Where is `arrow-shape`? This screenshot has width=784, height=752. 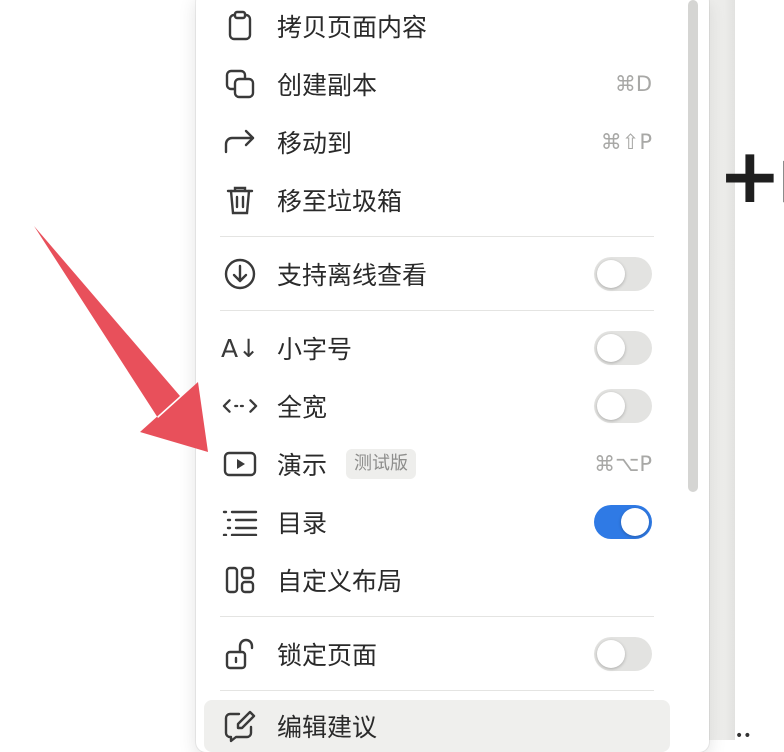
arrow-shape is located at coordinates (121, 339).